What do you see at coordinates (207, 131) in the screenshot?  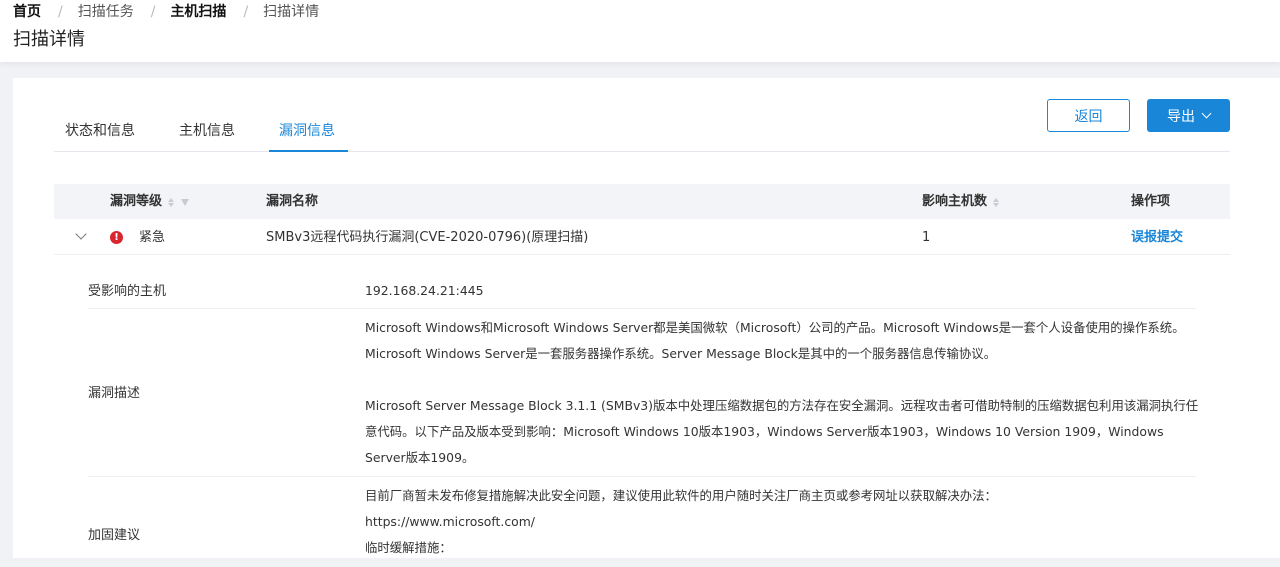 I see `tab-host-info: 主机信息` at bounding box center [207, 131].